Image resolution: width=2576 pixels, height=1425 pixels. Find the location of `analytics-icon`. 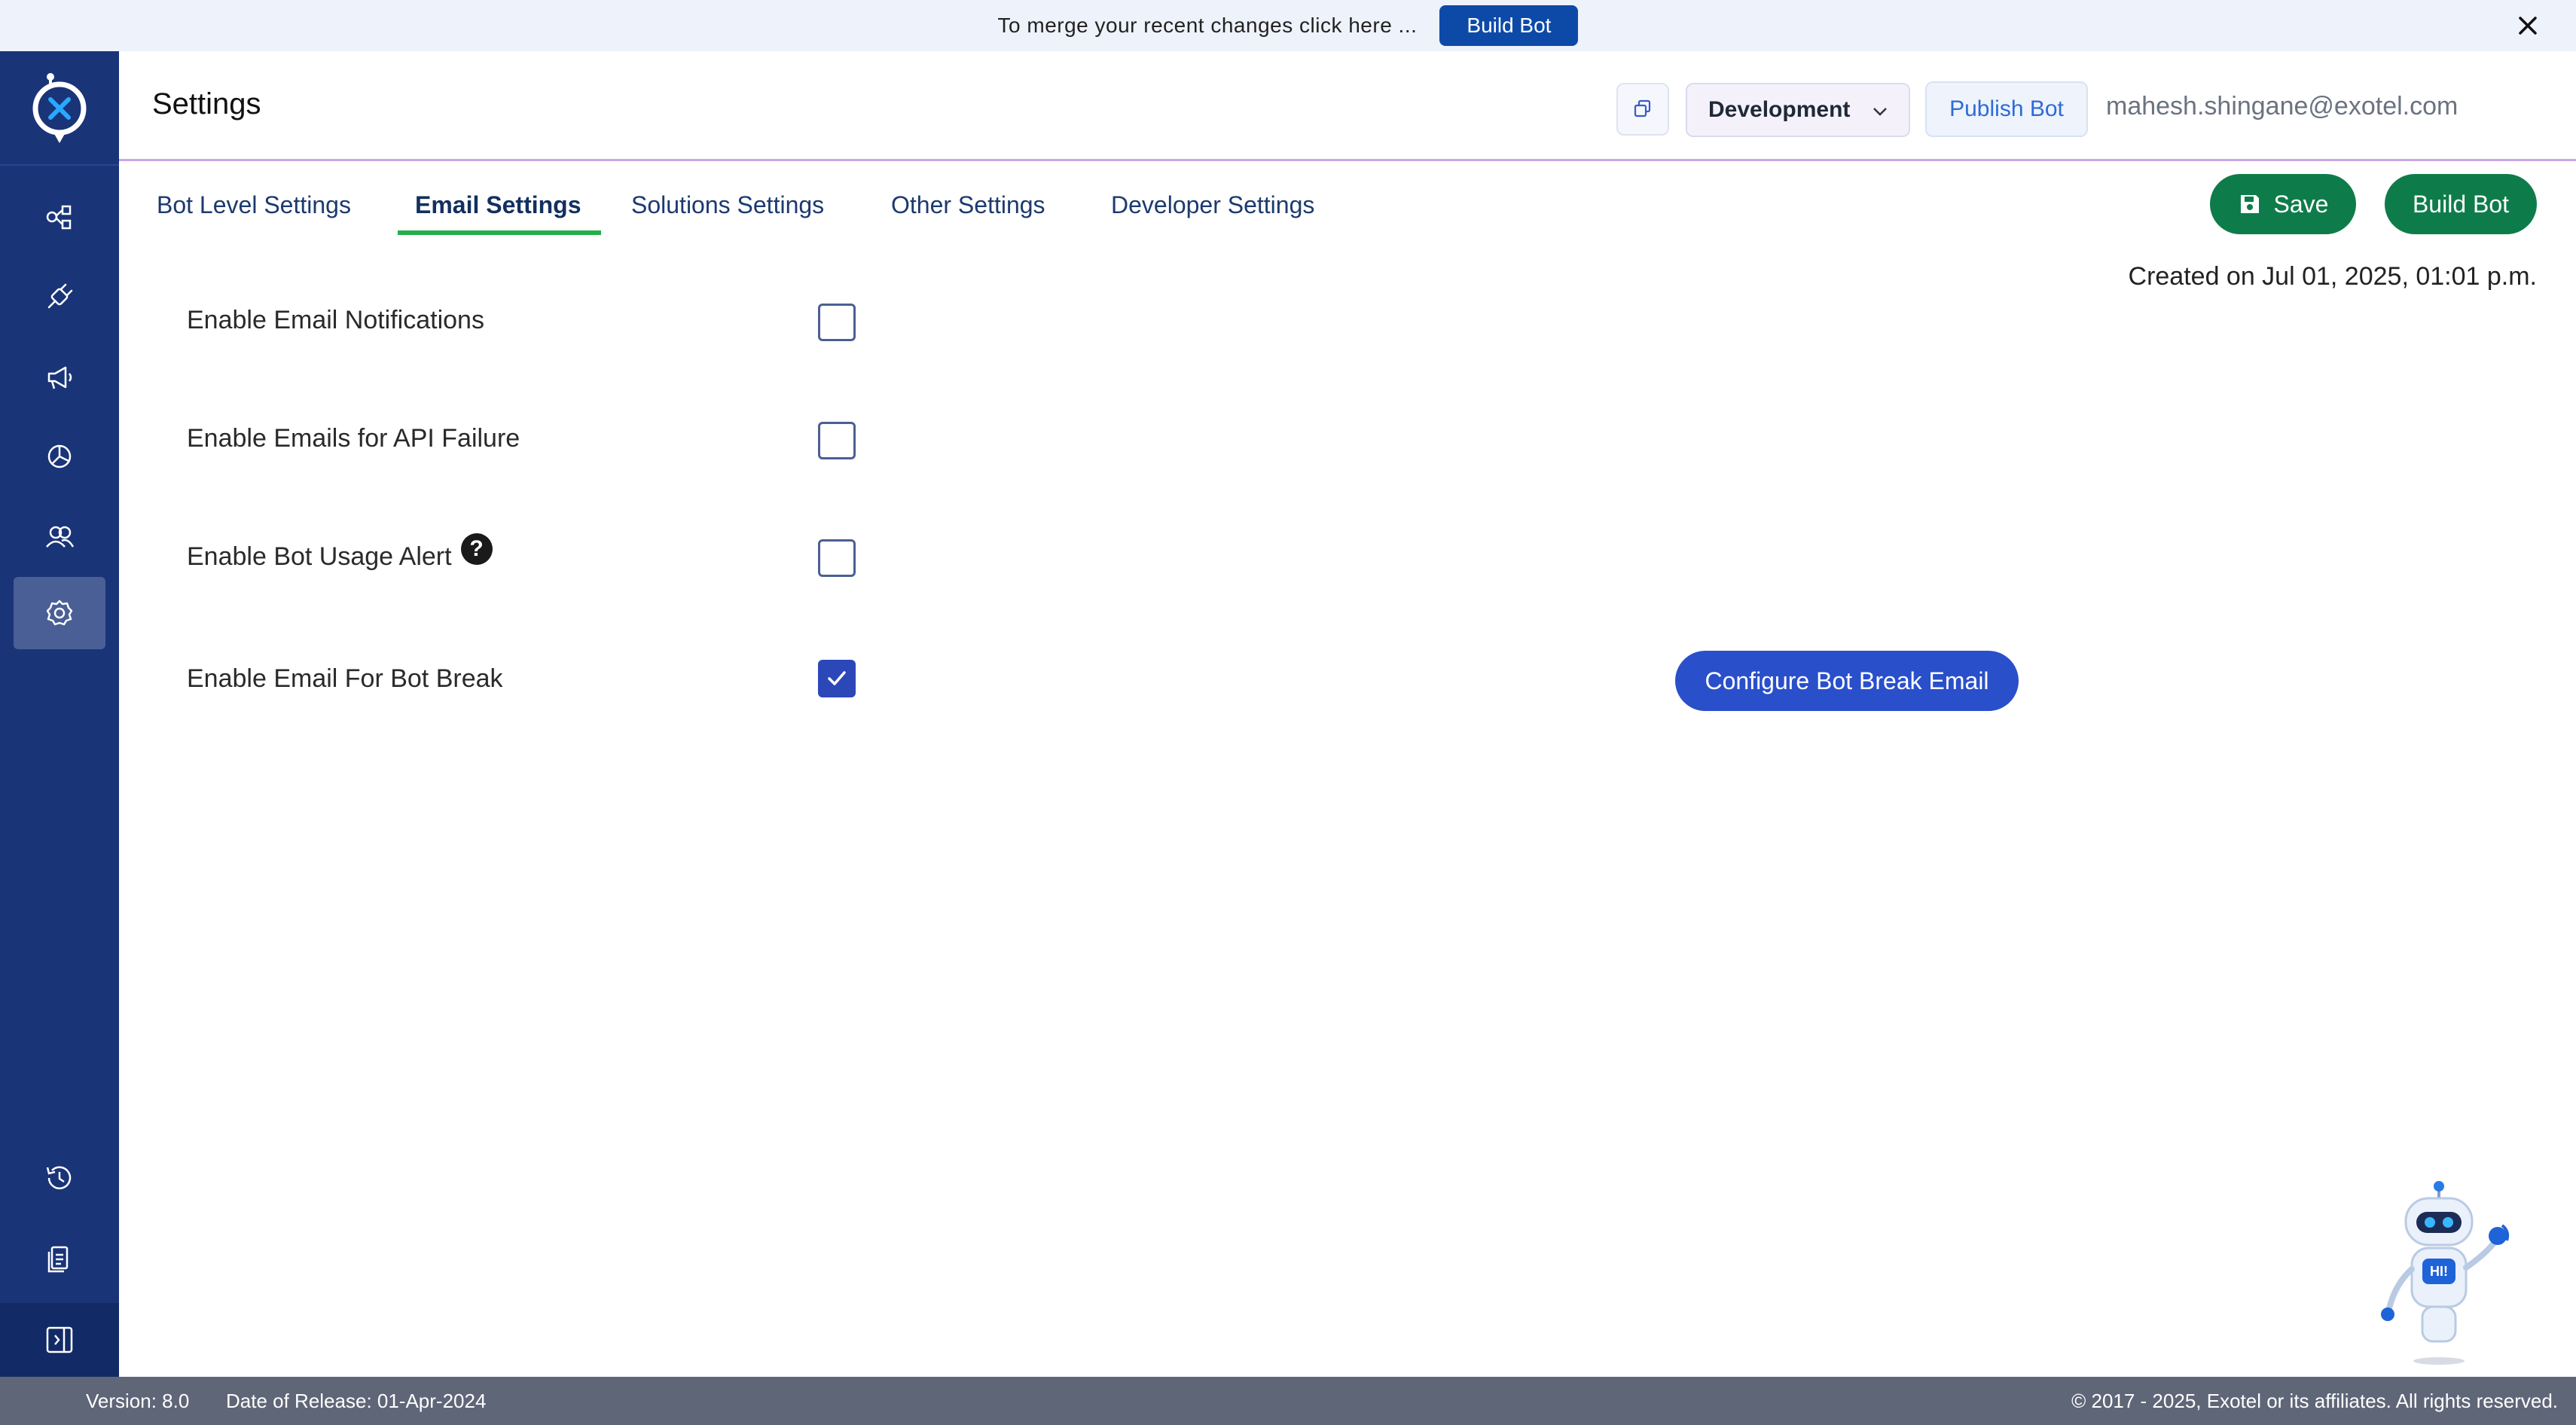

analytics-icon is located at coordinates (60, 456).